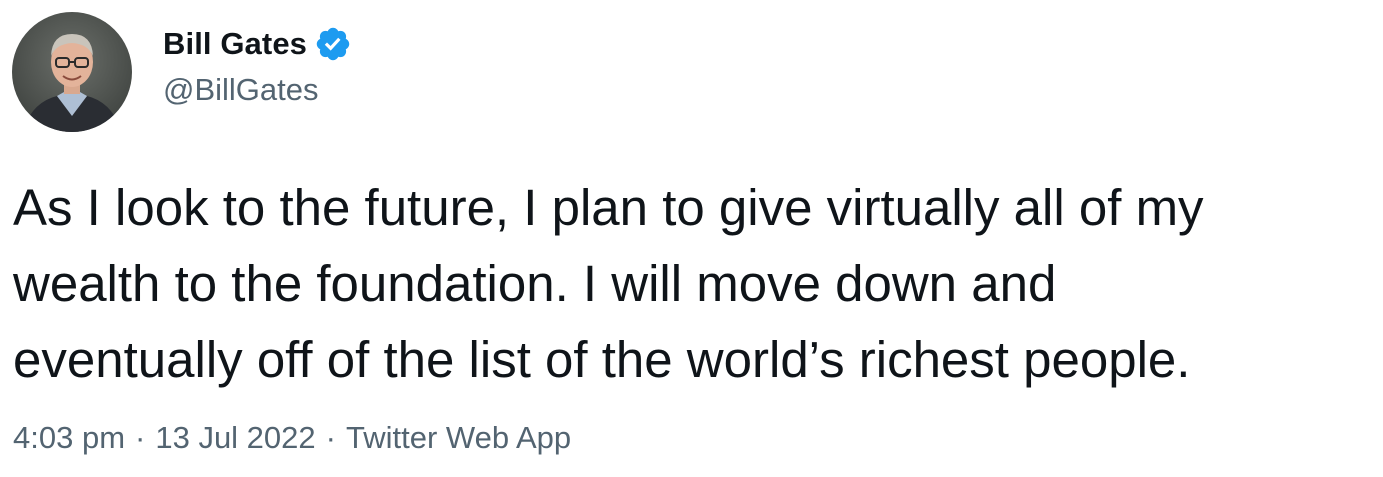 The width and height of the screenshot is (1383, 477). What do you see at coordinates (333, 44) in the screenshot?
I see `verified-badge-icon` at bounding box center [333, 44].